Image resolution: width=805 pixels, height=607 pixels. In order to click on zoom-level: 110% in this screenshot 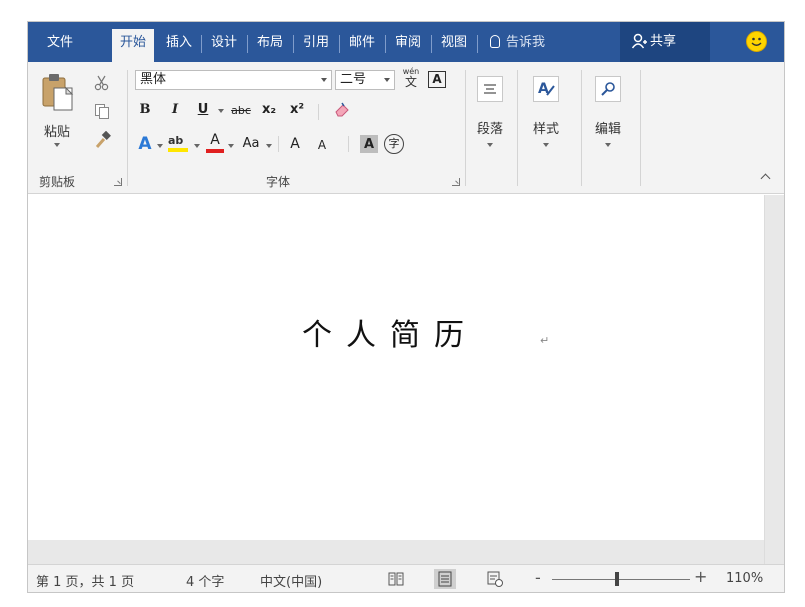, I will do `click(744, 578)`.